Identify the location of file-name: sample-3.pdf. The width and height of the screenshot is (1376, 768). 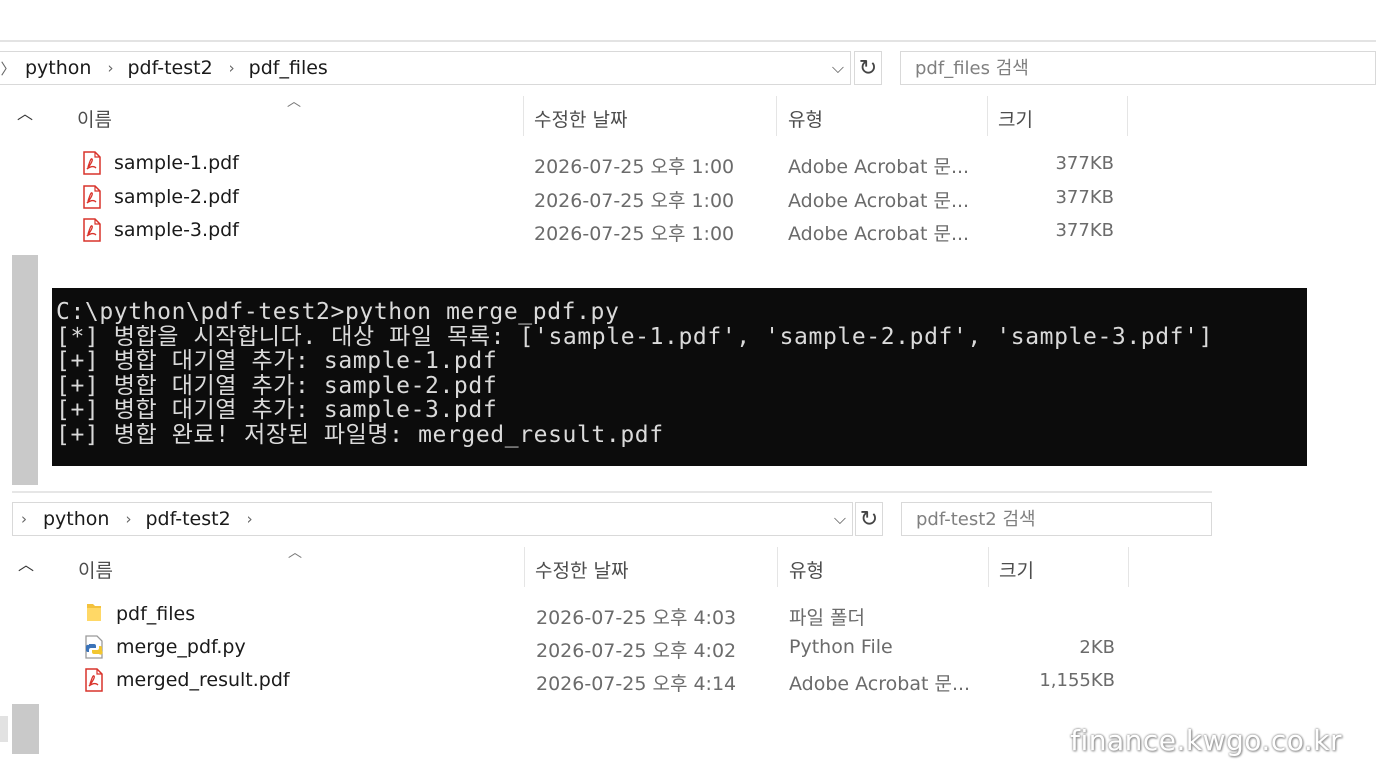
(176, 230).